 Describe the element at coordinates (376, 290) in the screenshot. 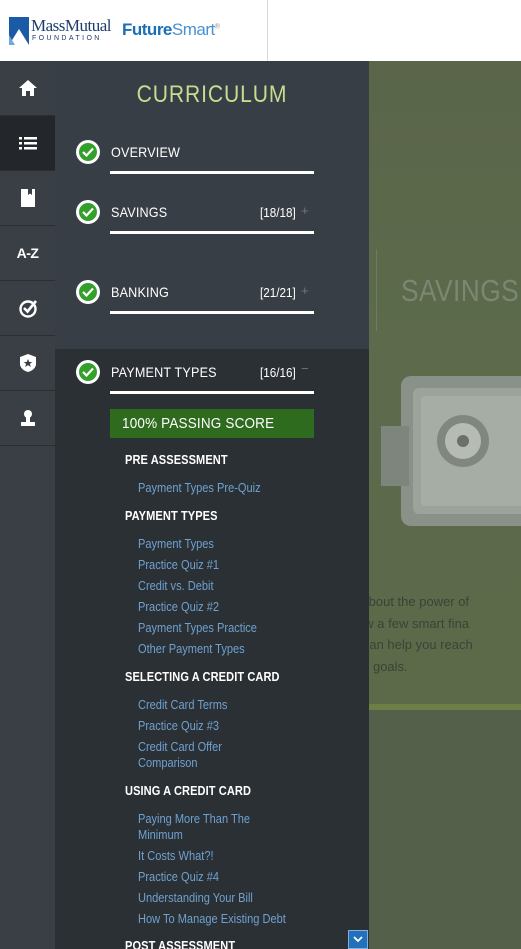

I see `hero-divider` at that location.